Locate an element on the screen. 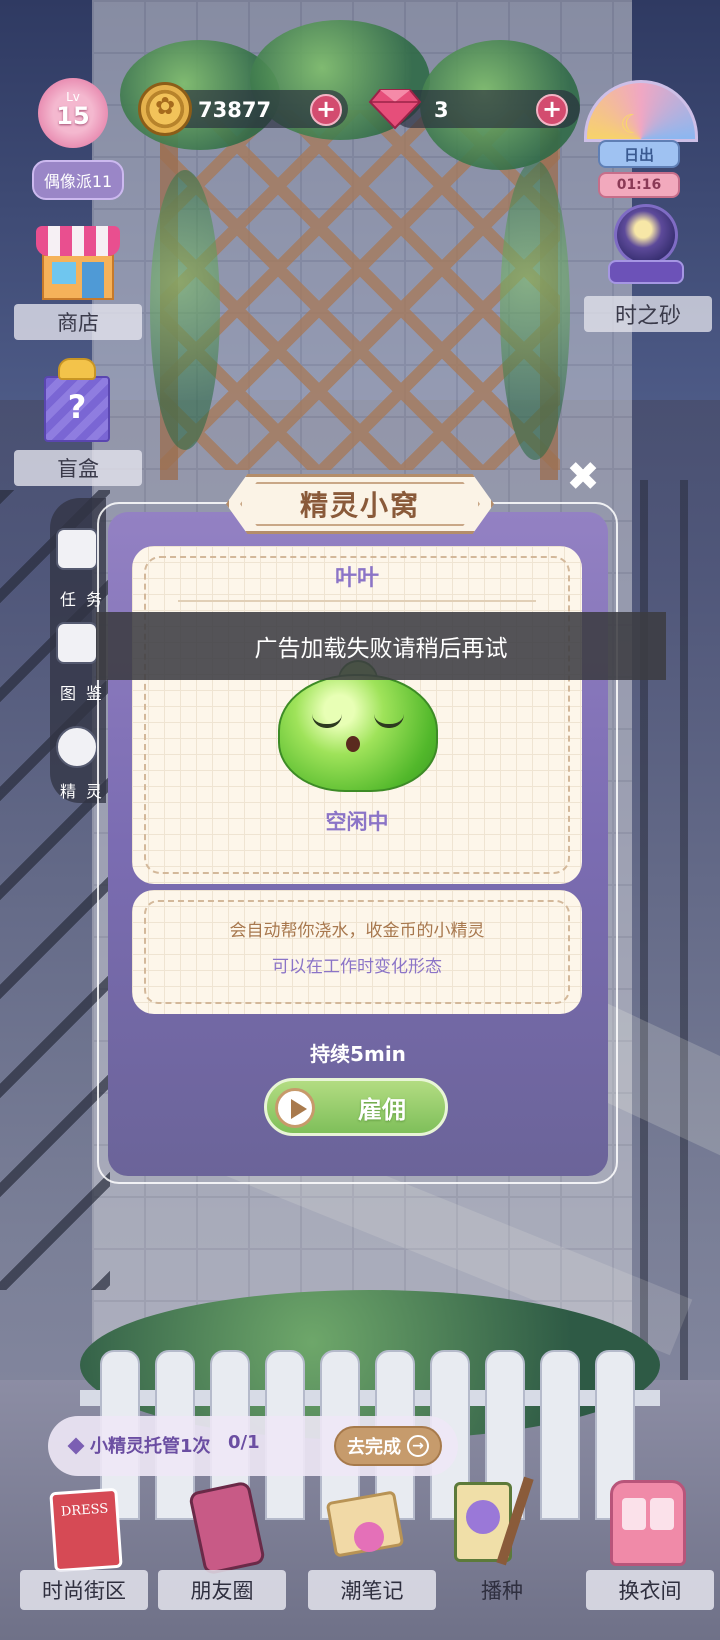 The image size is (720, 1640). blind-box-label: 盲盒 is located at coordinates (78, 468).